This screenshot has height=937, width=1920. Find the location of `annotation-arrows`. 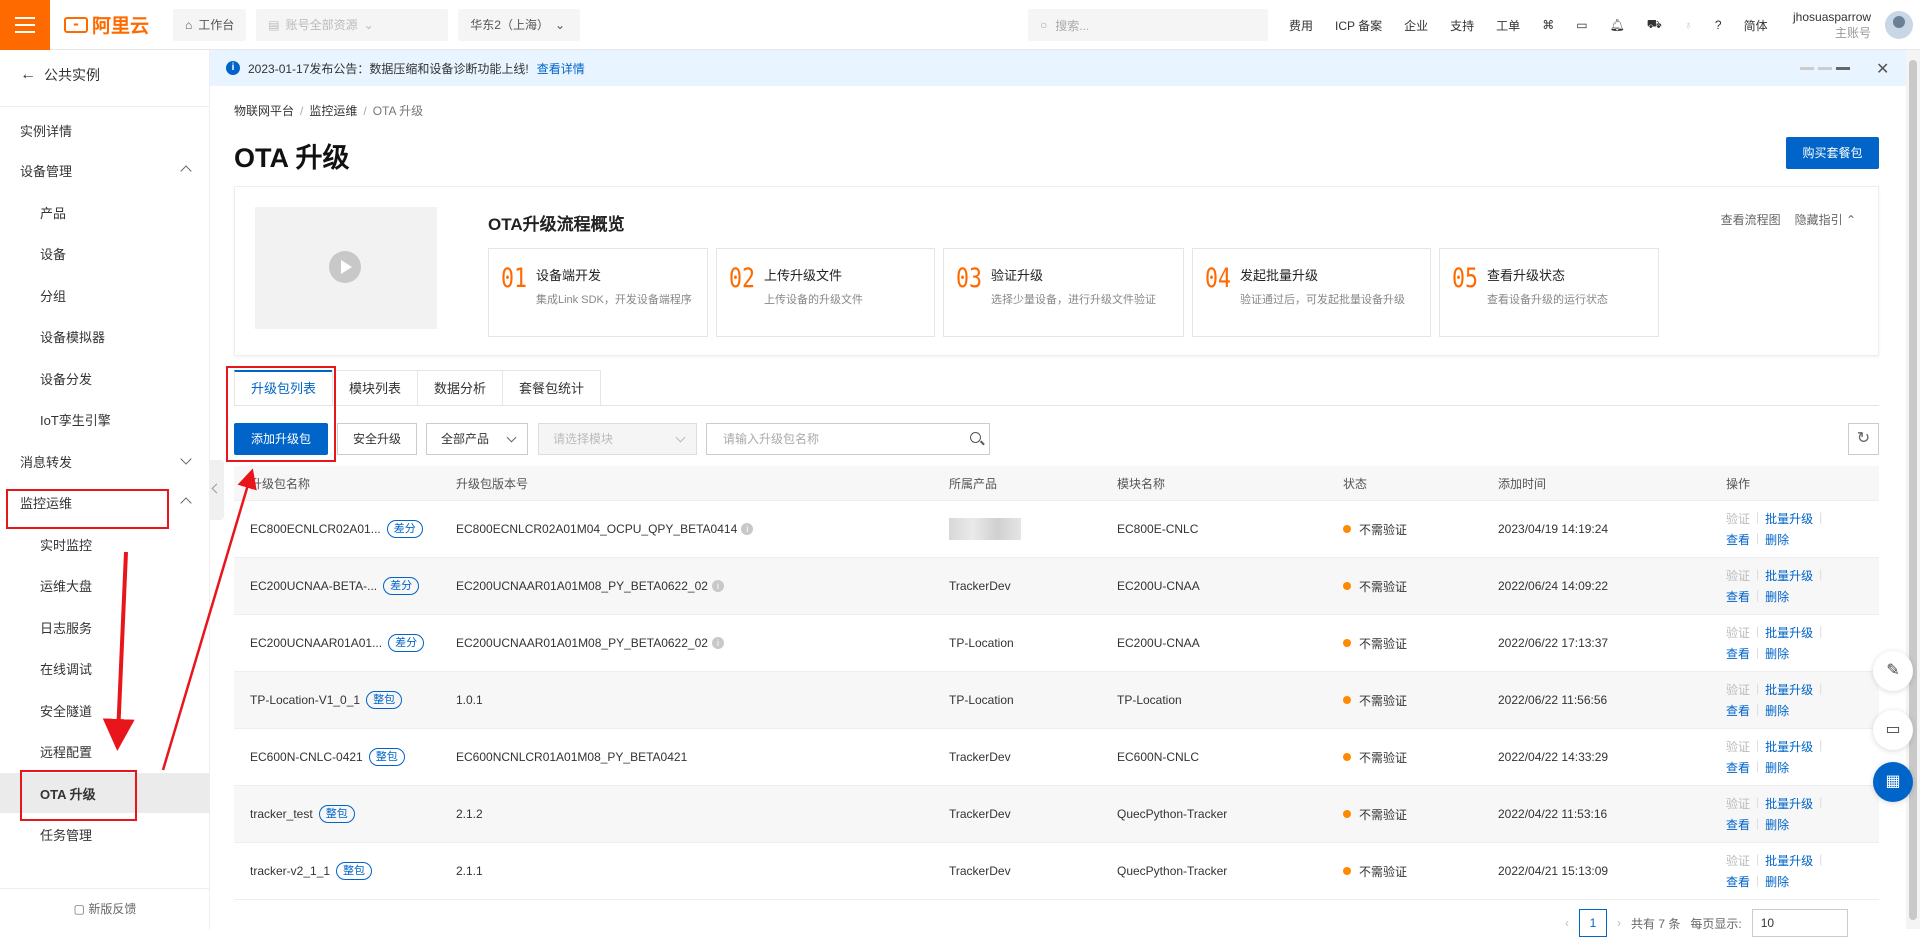

annotation-arrows is located at coordinates (179, 619).